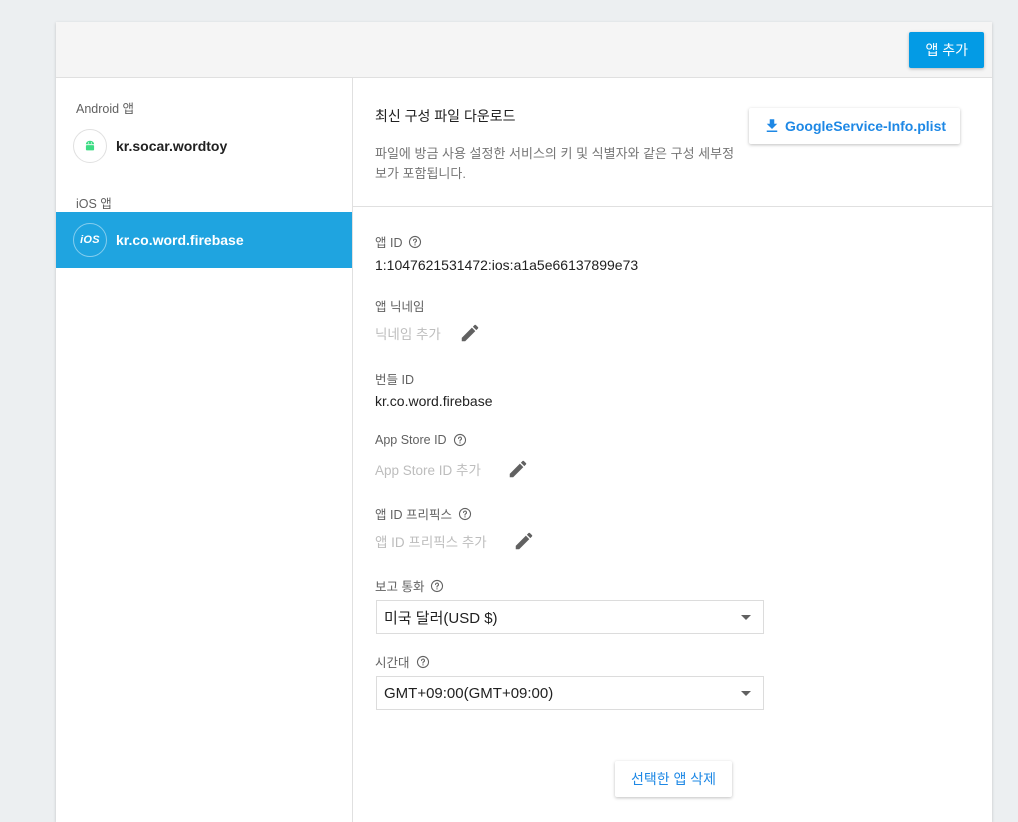 The image size is (1018, 822). What do you see at coordinates (524, 50) in the screenshot?
I see `card-toolbar: 앱 추가` at bounding box center [524, 50].